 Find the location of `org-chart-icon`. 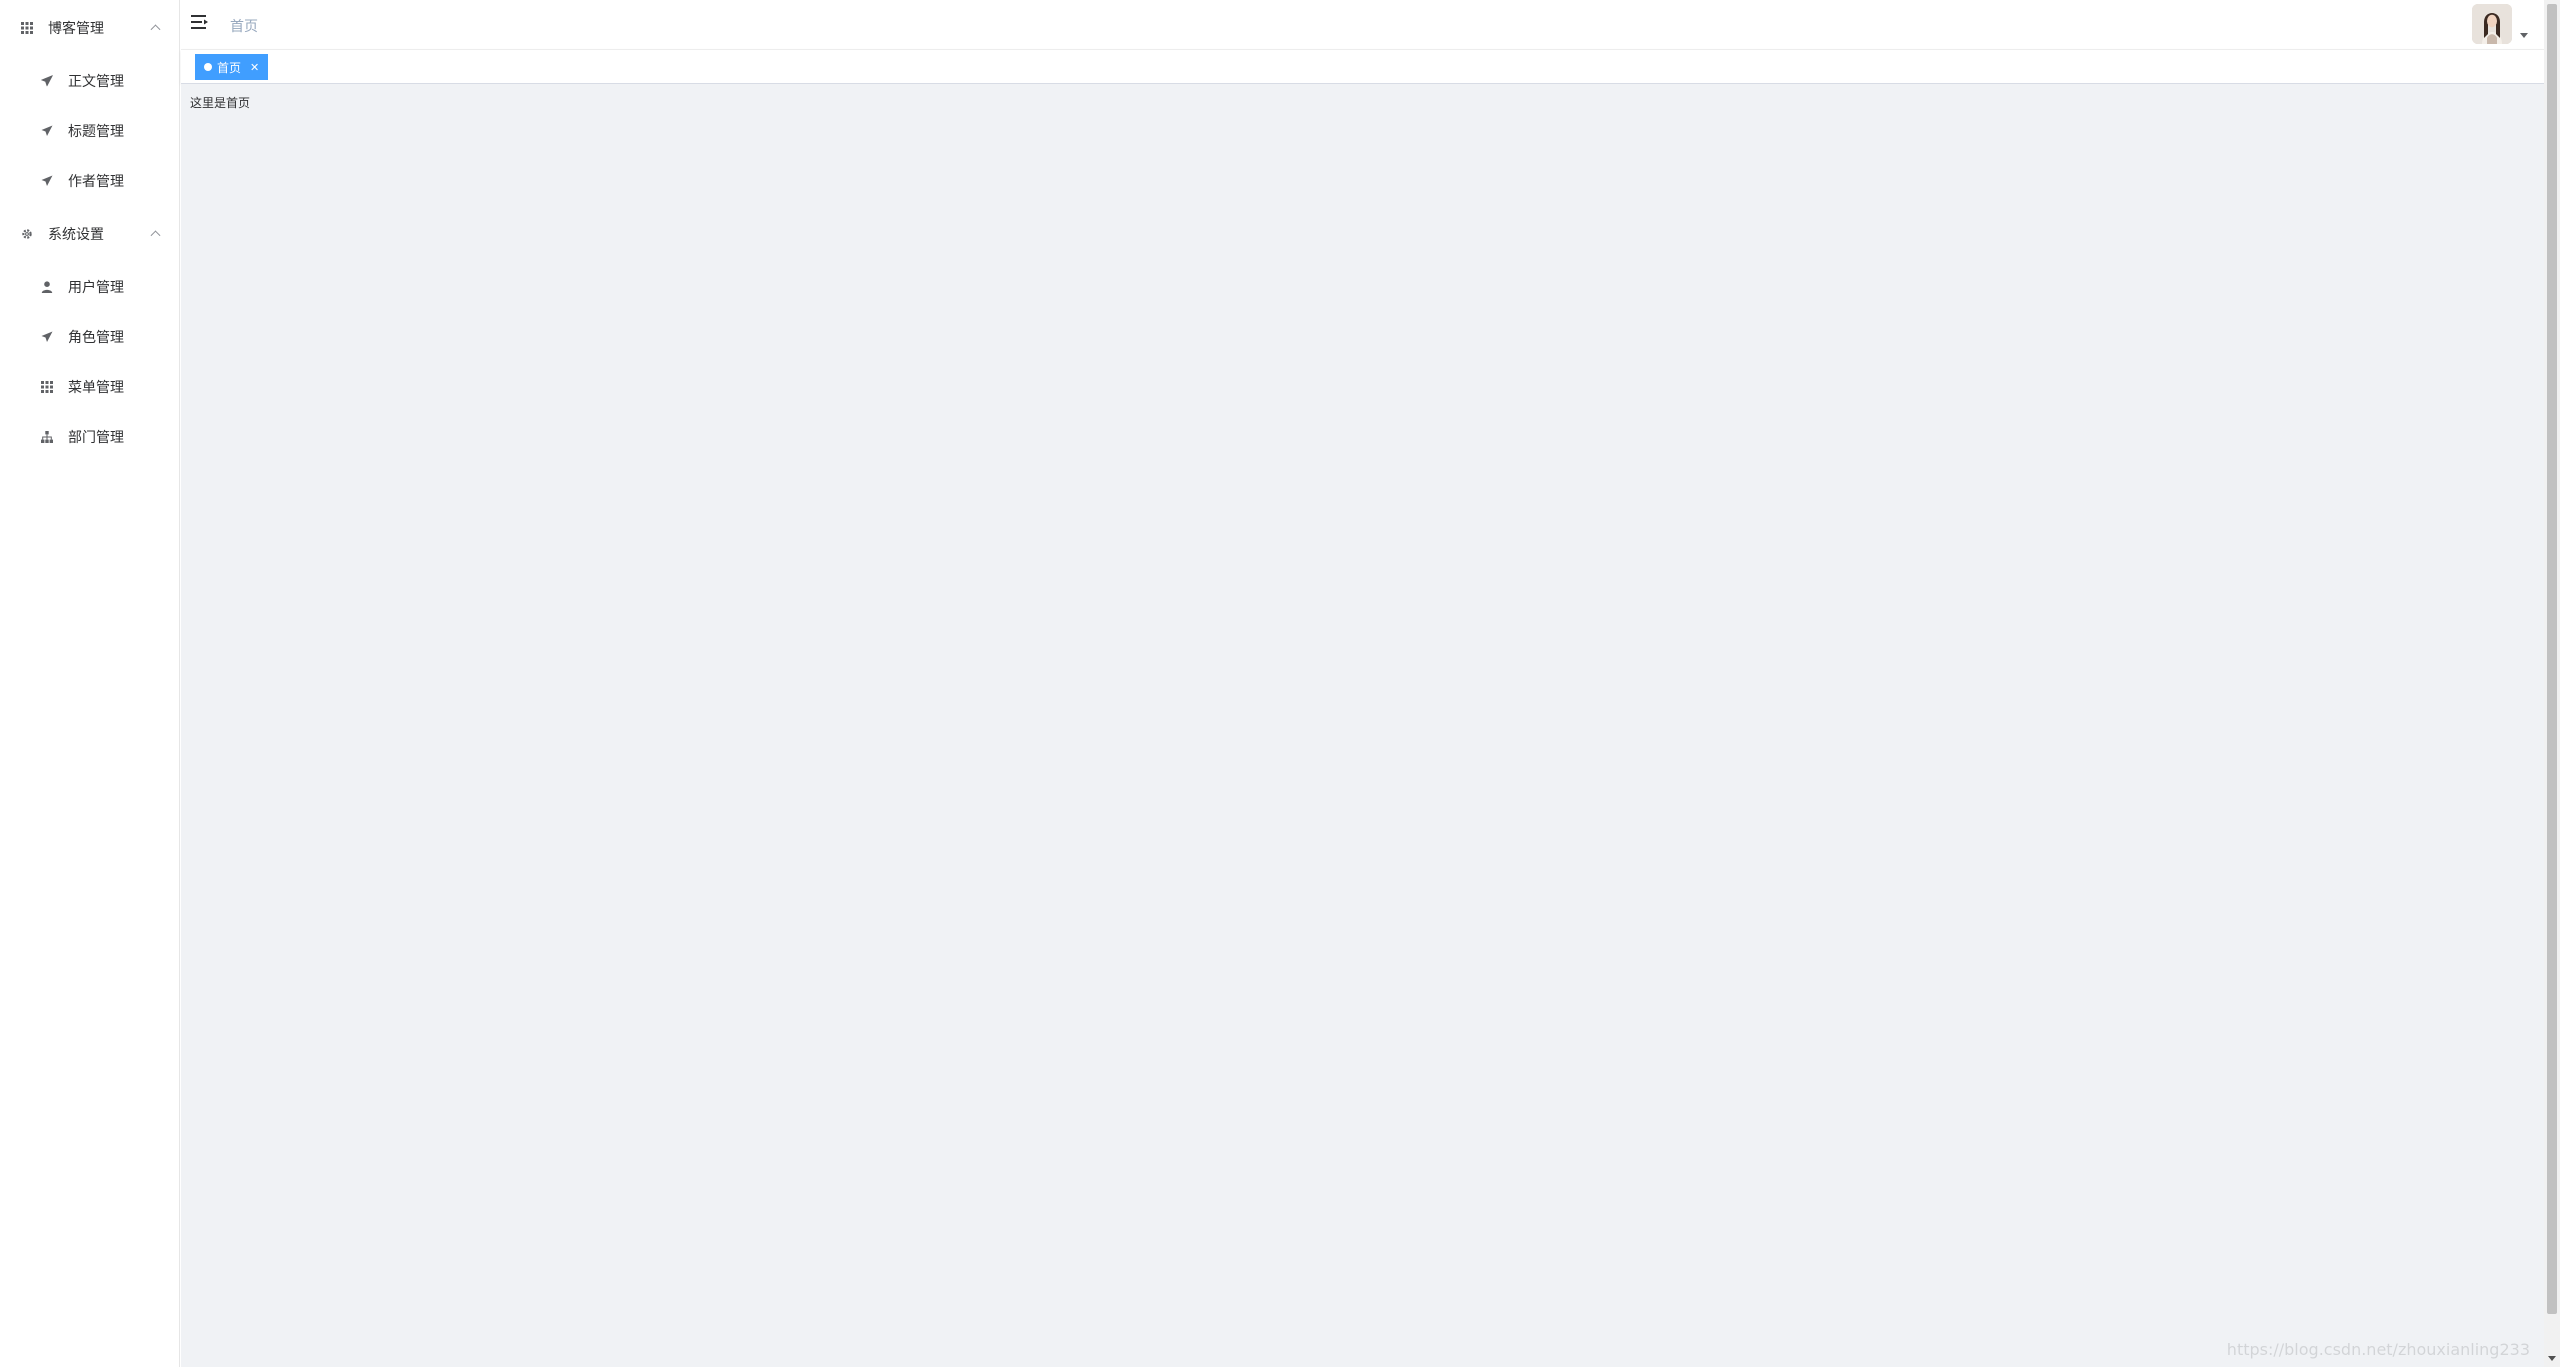

org-chart-icon is located at coordinates (47, 437).